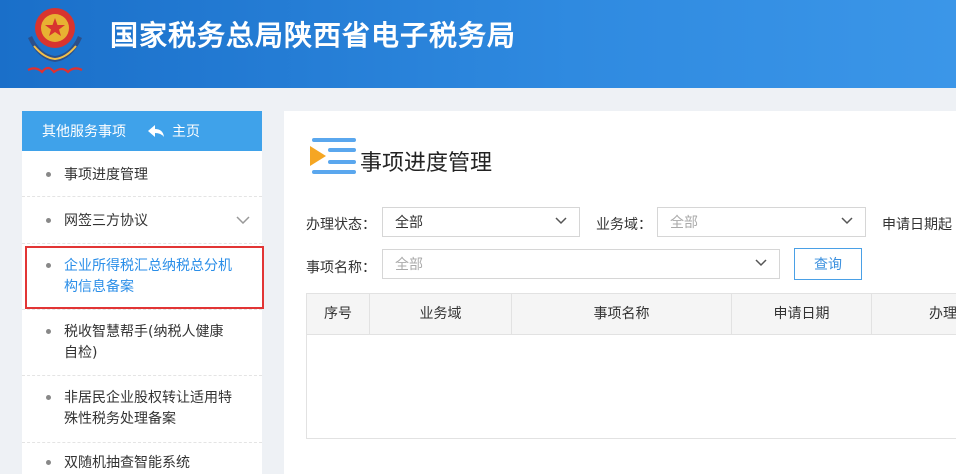 The width and height of the screenshot is (956, 474). Describe the element at coordinates (338, 314) in the screenshot. I see `column-header-index: 序号` at that location.